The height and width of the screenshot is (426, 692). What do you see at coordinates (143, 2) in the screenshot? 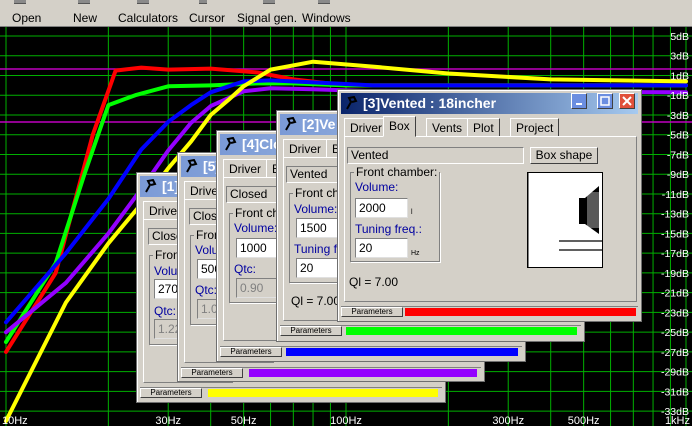
I see `calculator-icon` at bounding box center [143, 2].